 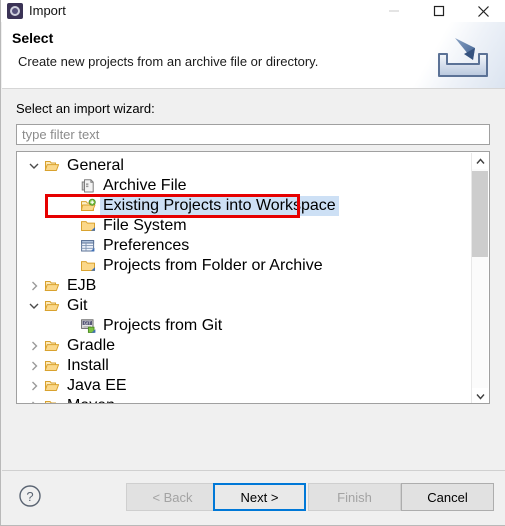 What do you see at coordinates (253, 11) in the screenshot?
I see `title-bar: Import` at bounding box center [253, 11].